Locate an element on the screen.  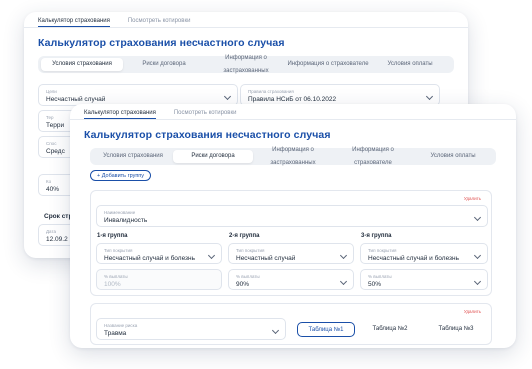
table-1-toggle: Таблица №1 is located at coordinates (326, 329).